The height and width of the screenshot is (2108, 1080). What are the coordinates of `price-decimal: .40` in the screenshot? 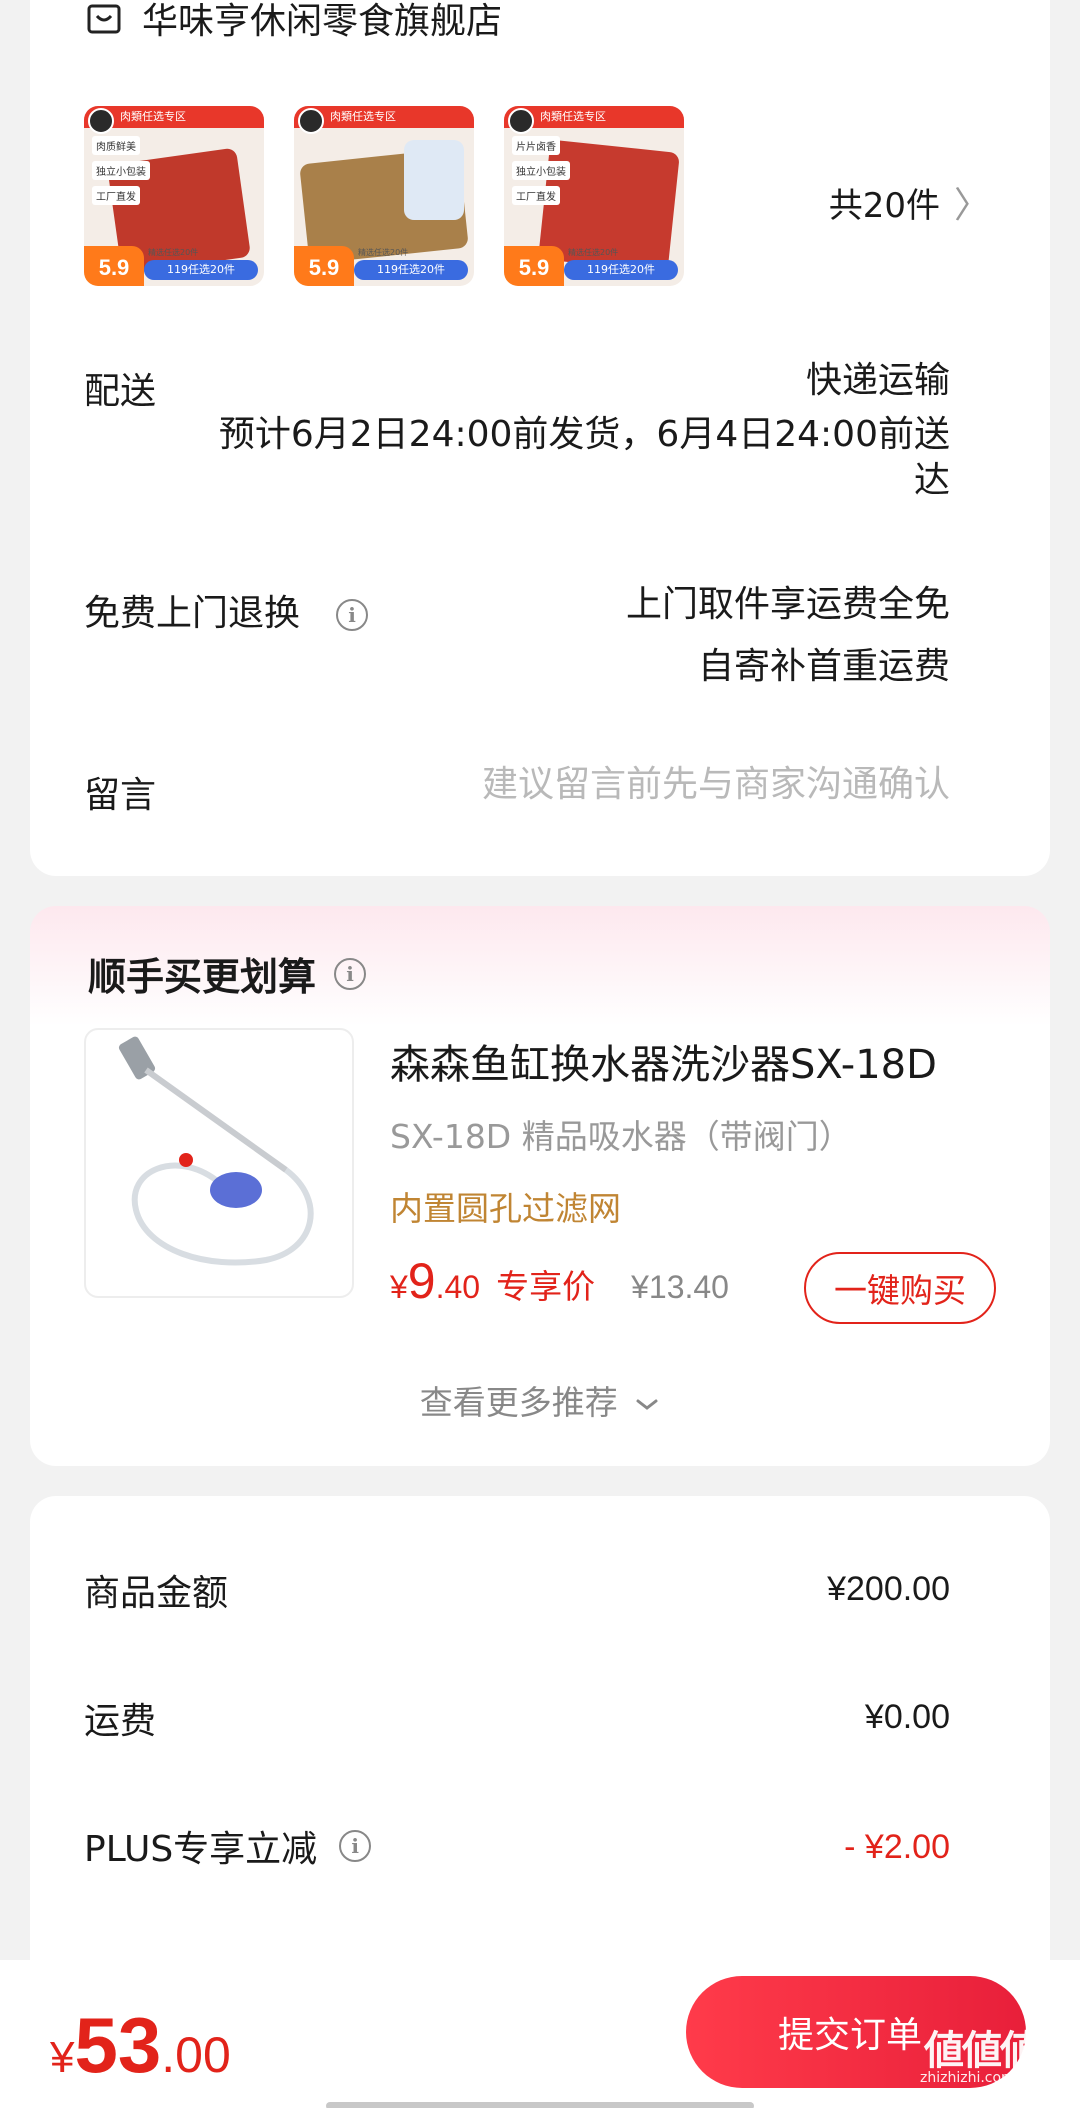 It's located at (458, 1287).